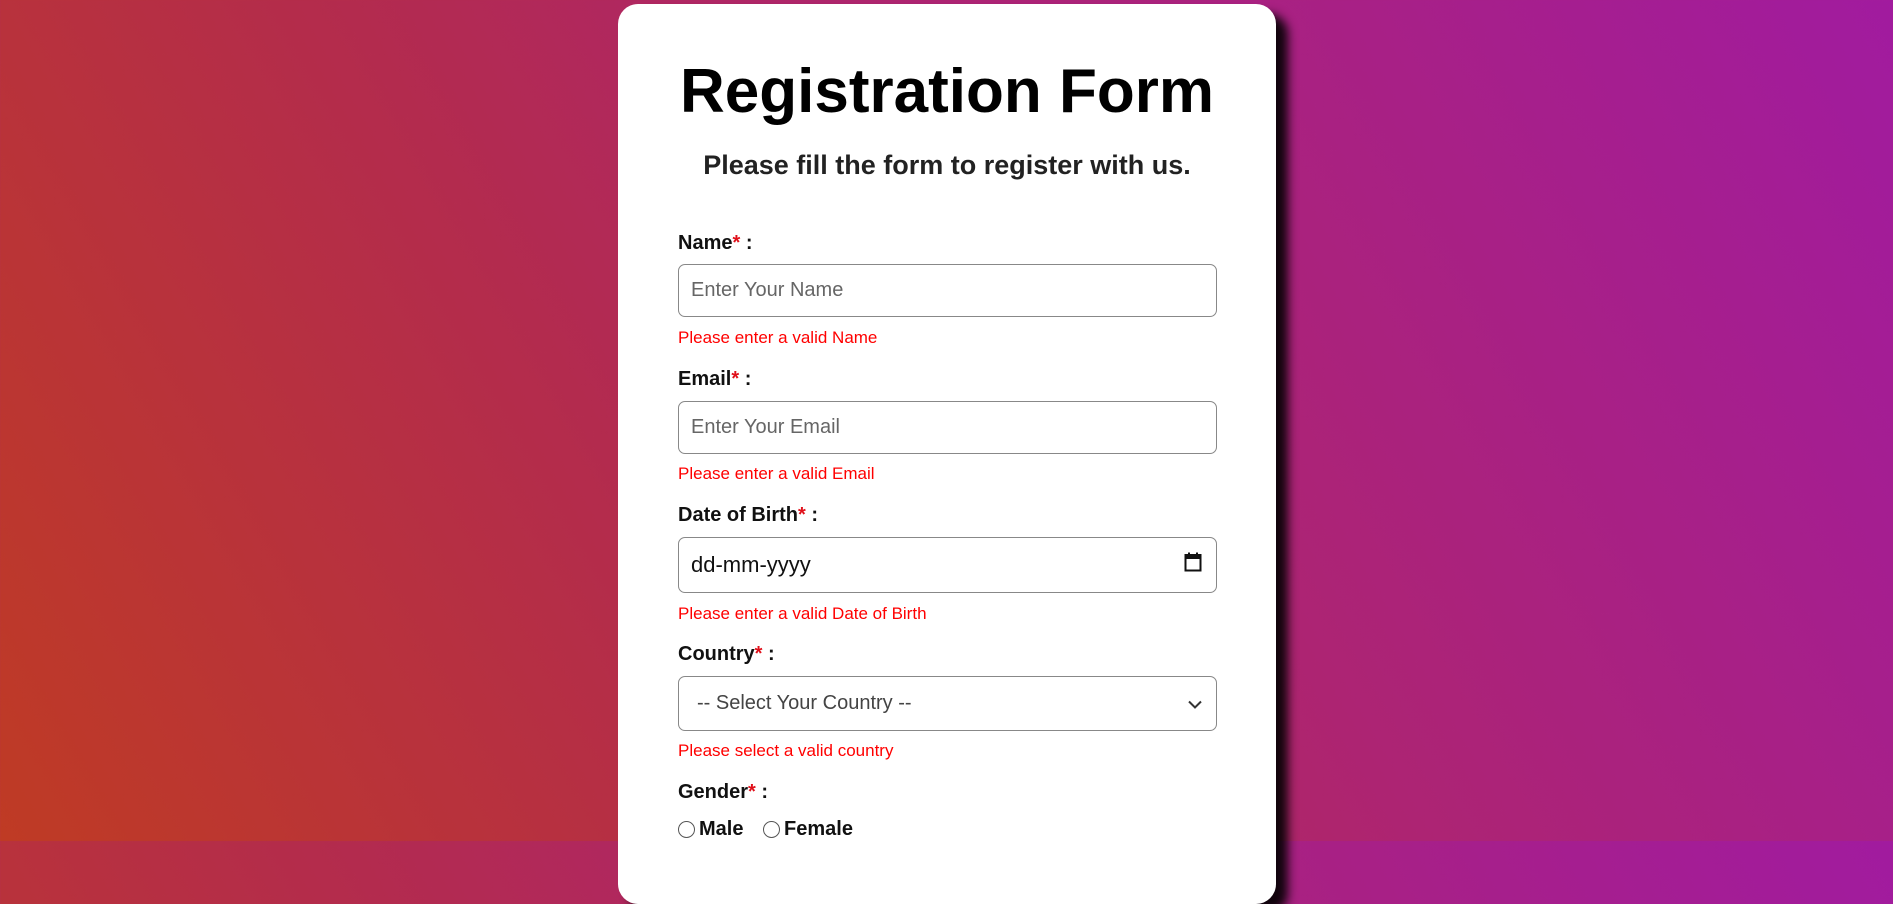 This screenshot has width=1893, height=904. I want to click on calendar-icon, so click(1193, 565).